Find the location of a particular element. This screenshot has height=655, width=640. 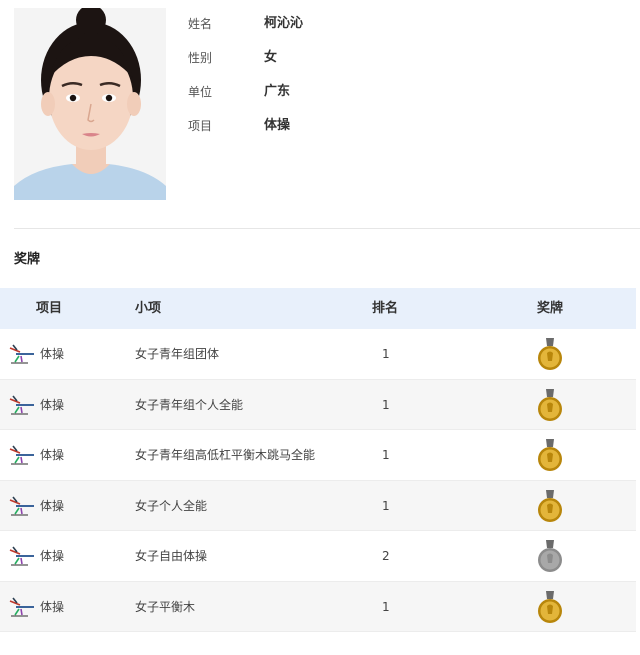

row-event: 女子平衡木 is located at coordinates (165, 606).